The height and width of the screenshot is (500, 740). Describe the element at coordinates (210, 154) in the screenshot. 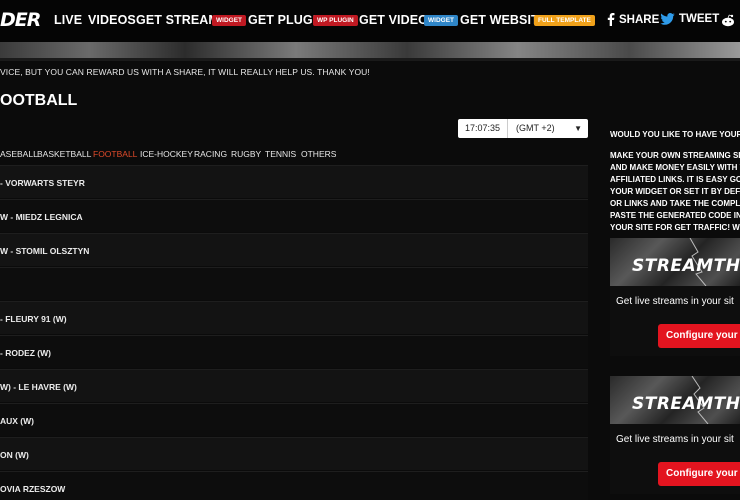

I see `tab-racing: RACING` at that location.